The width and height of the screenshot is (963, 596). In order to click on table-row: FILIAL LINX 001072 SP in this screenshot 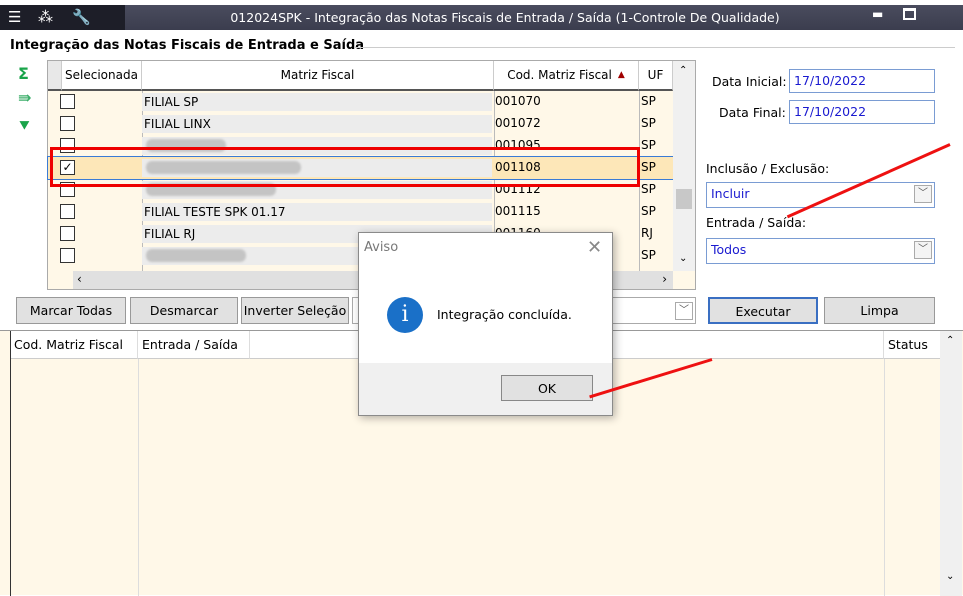, I will do `click(360, 124)`.